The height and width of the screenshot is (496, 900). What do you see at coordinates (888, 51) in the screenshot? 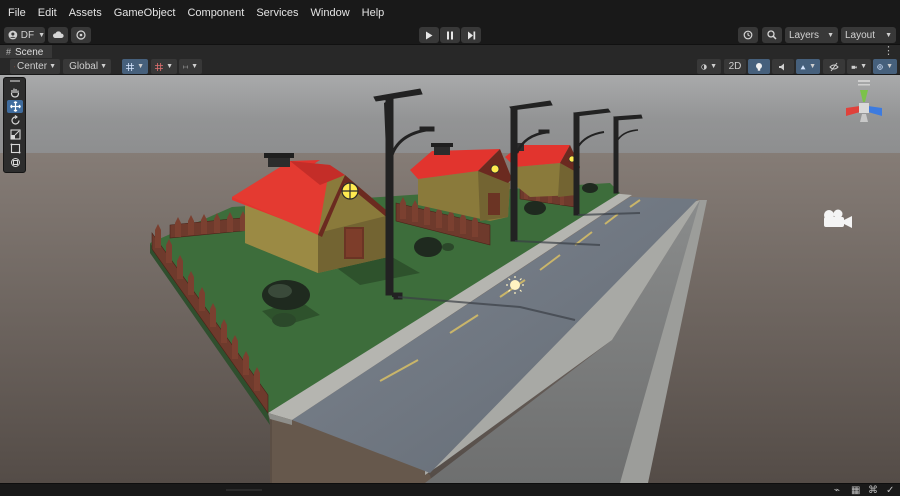
I see `more-options-icon: ⋮` at bounding box center [888, 51].